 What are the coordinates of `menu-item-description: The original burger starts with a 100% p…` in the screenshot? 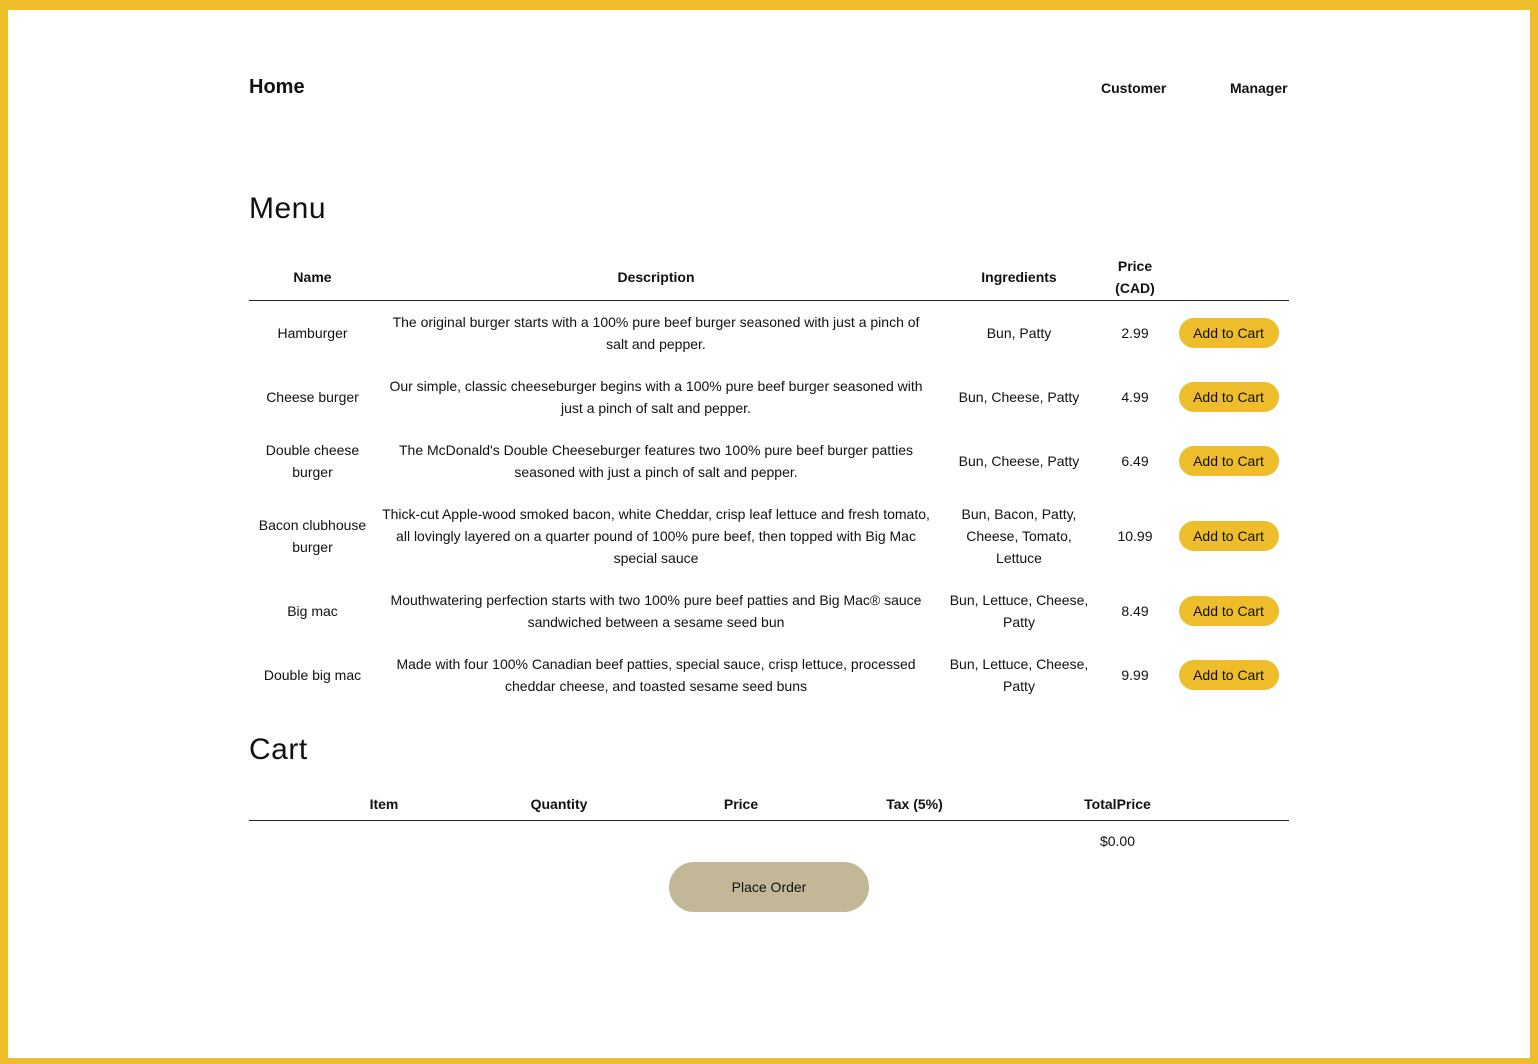 It's located at (656, 332).